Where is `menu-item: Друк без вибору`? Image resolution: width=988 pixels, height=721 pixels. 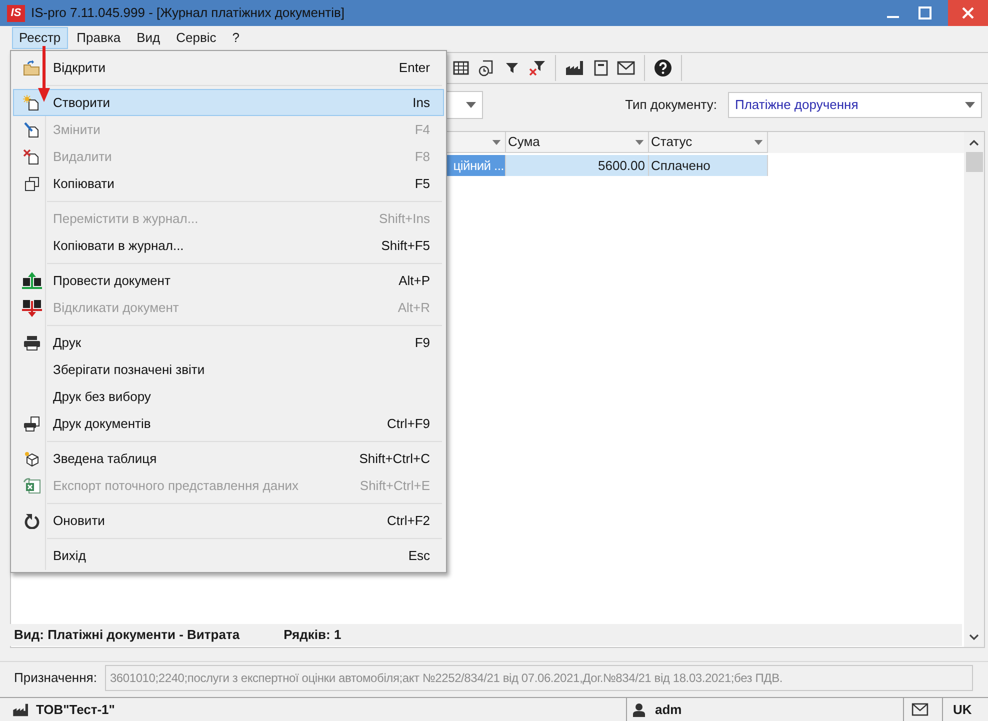
menu-item: Друк без вибору is located at coordinates (228, 396).